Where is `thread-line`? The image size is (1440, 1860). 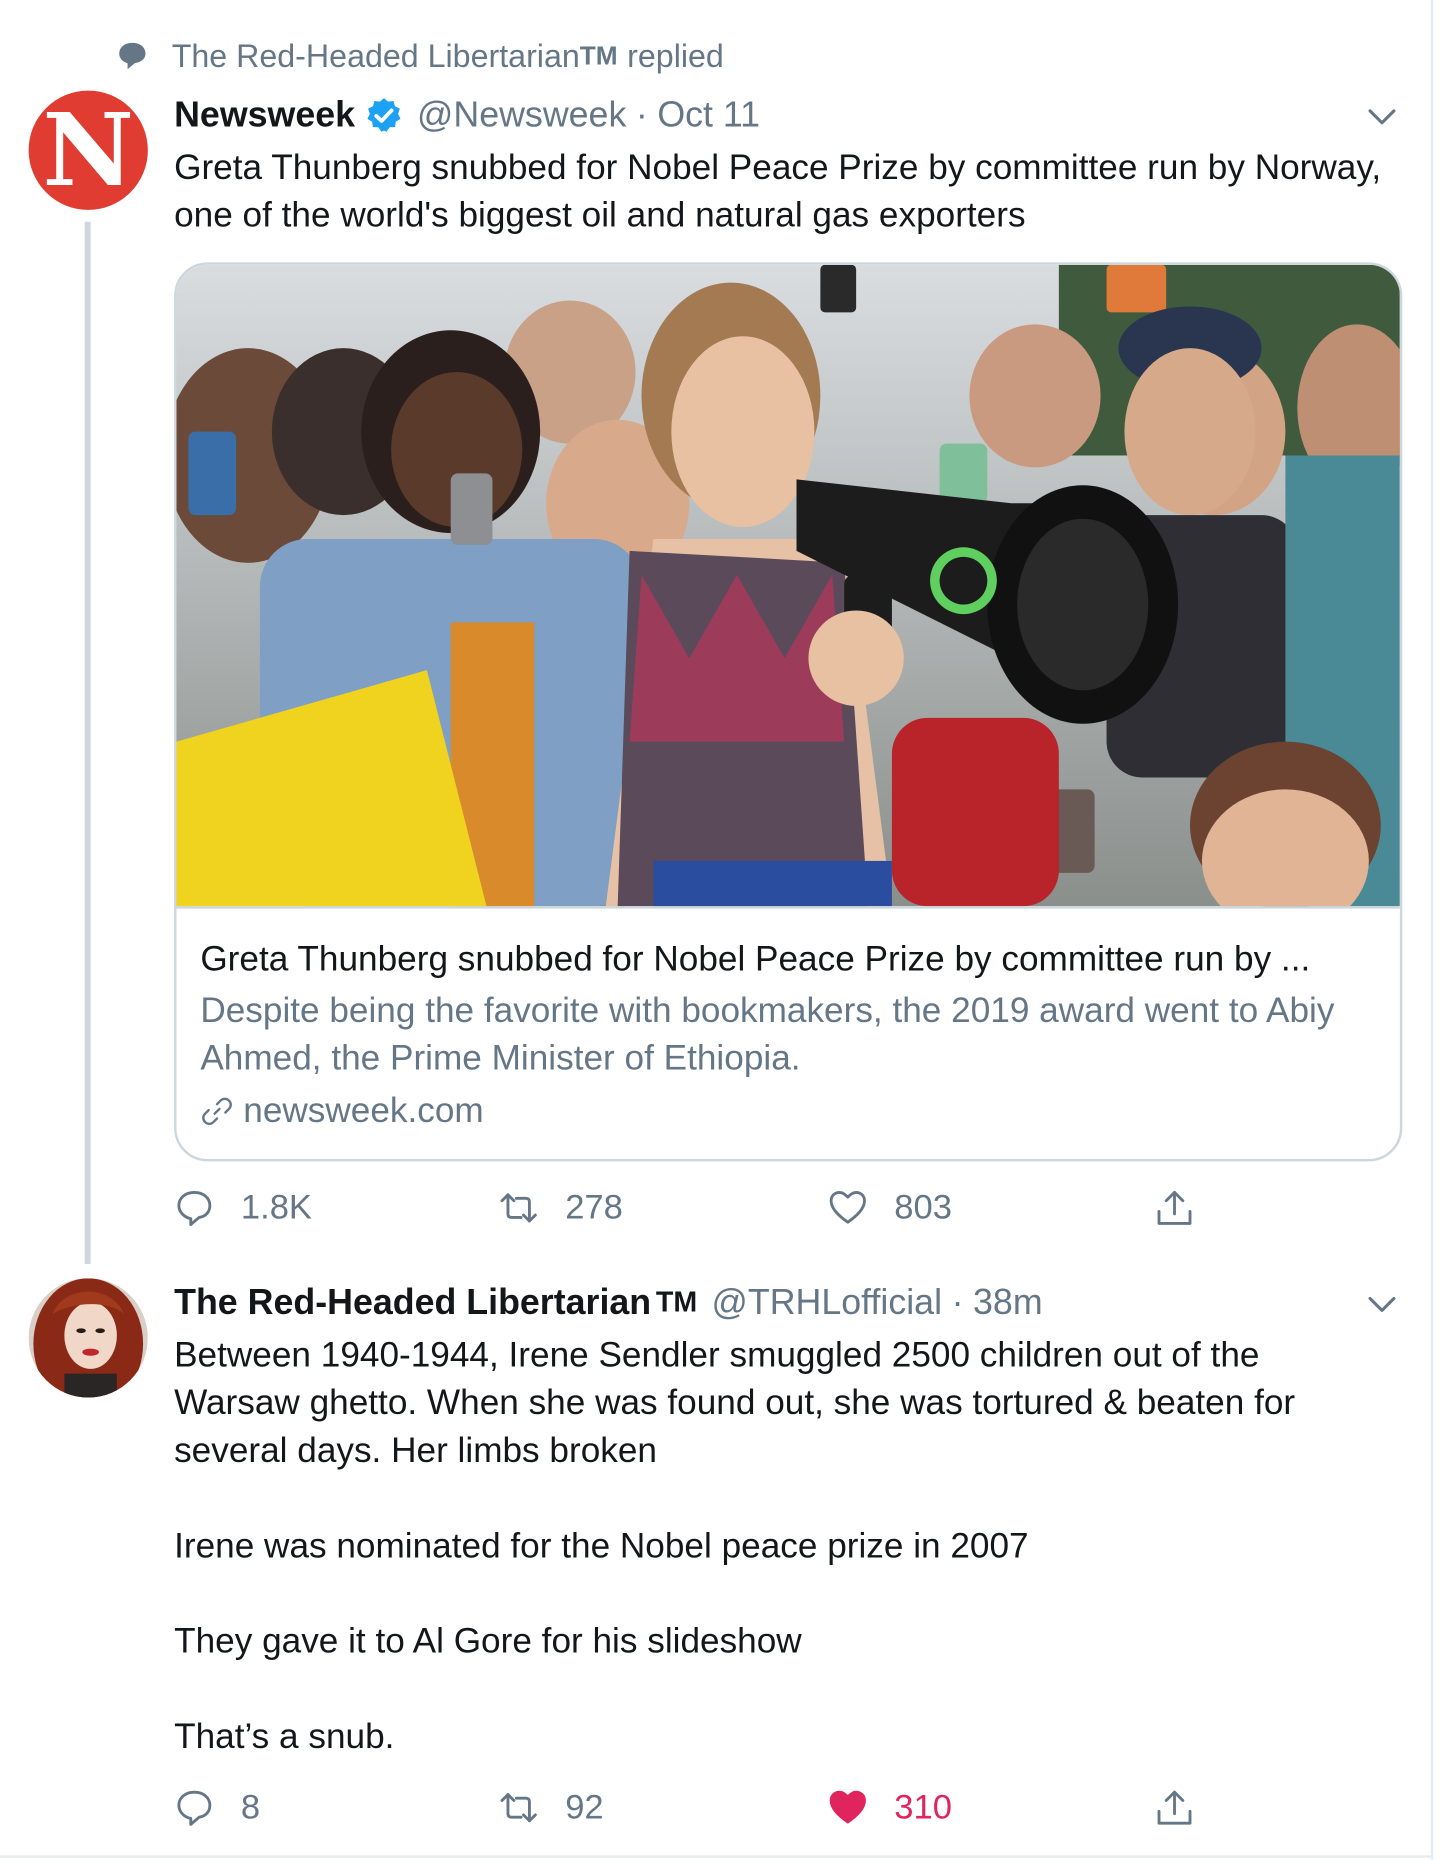
thread-line is located at coordinates (87, 742).